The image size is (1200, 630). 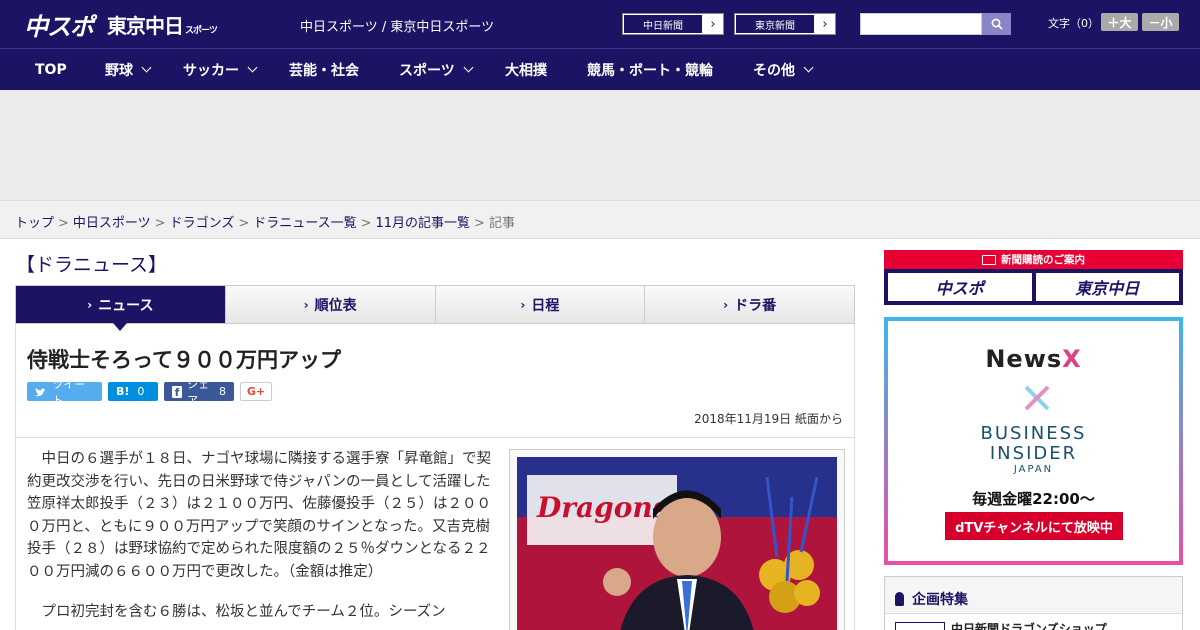 What do you see at coordinates (112, 223) in the screenshot?
I see `breadcrumb-link: 中日スポーツ` at bounding box center [112, 223].